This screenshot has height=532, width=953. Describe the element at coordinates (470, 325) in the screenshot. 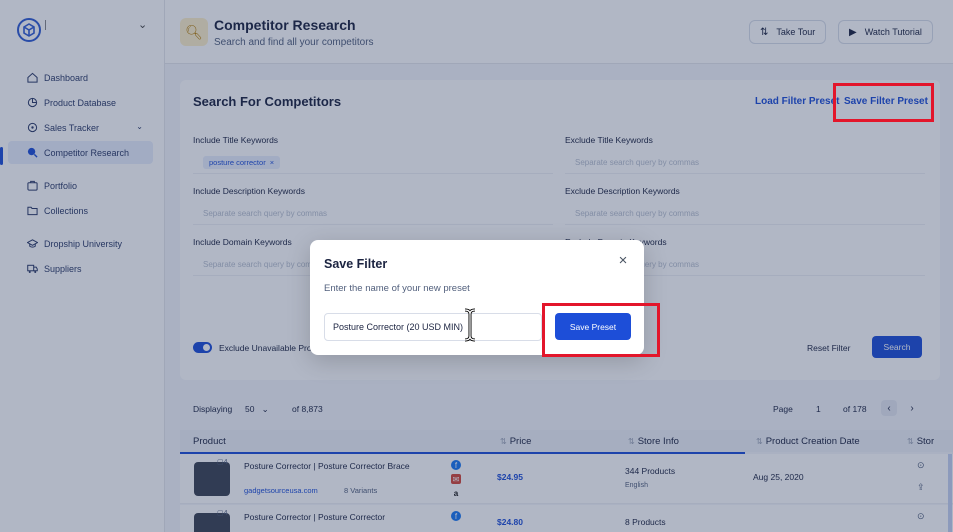

I see `text-cursor-icon` at that location.